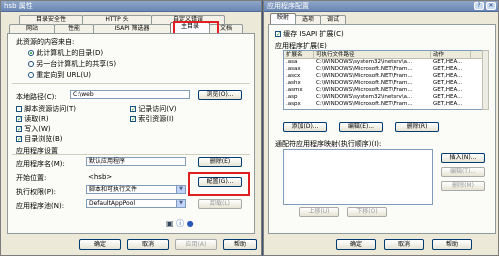 This screenshot has height=256, width=499. Describe the element at coordinates (293, 104) in the screenshot. I see `extension-cell: .aspx` at that location.